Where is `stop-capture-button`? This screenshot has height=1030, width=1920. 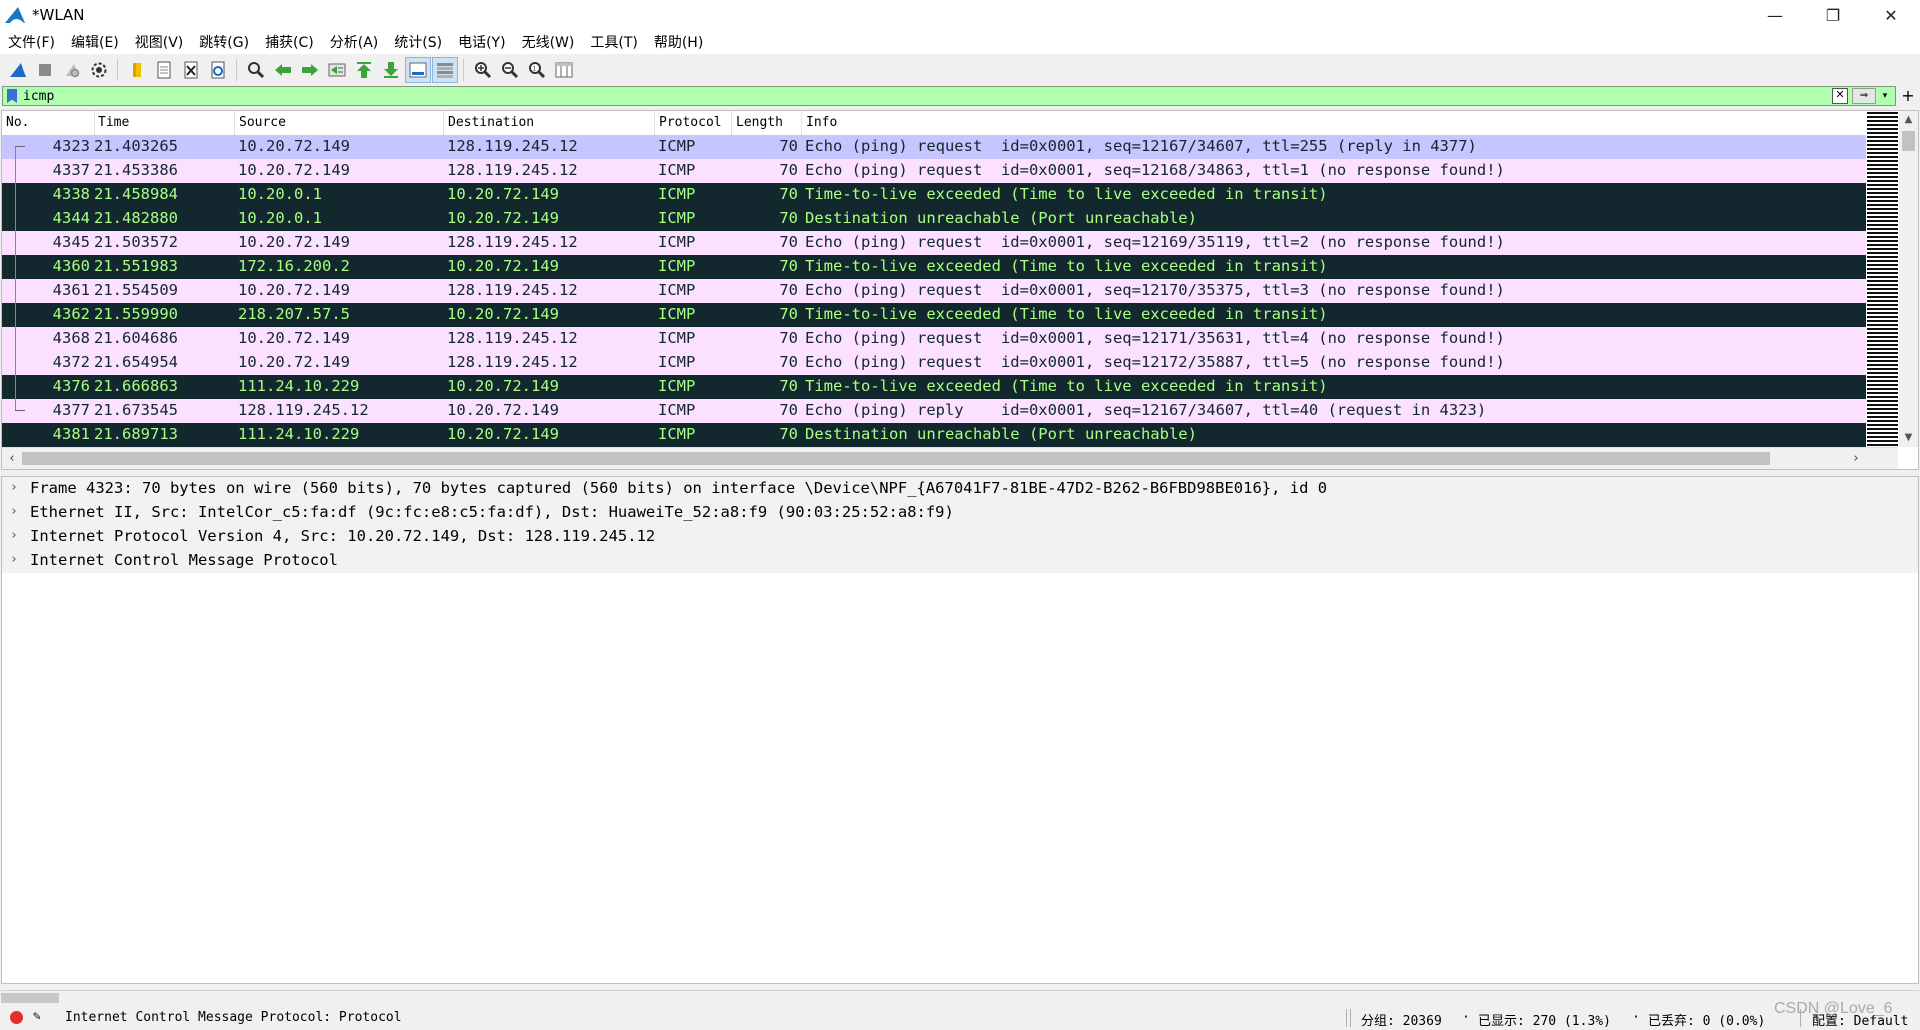
stop-capture-button is located at coordinates (45, 70).